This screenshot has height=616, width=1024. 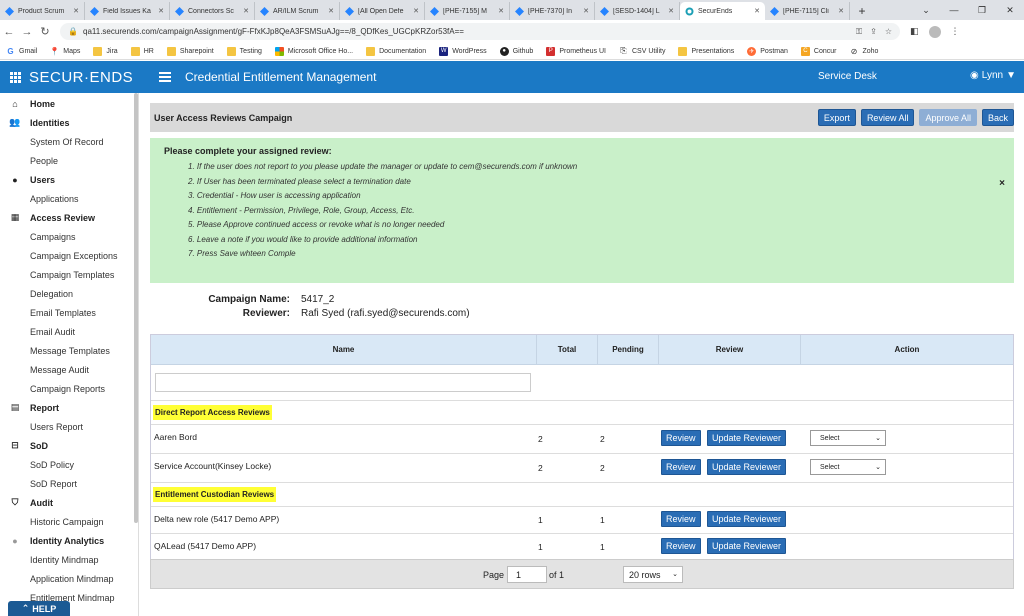 I want to click on browser-tab: Field Issues Ka ✕, so click(x=127, y=11).